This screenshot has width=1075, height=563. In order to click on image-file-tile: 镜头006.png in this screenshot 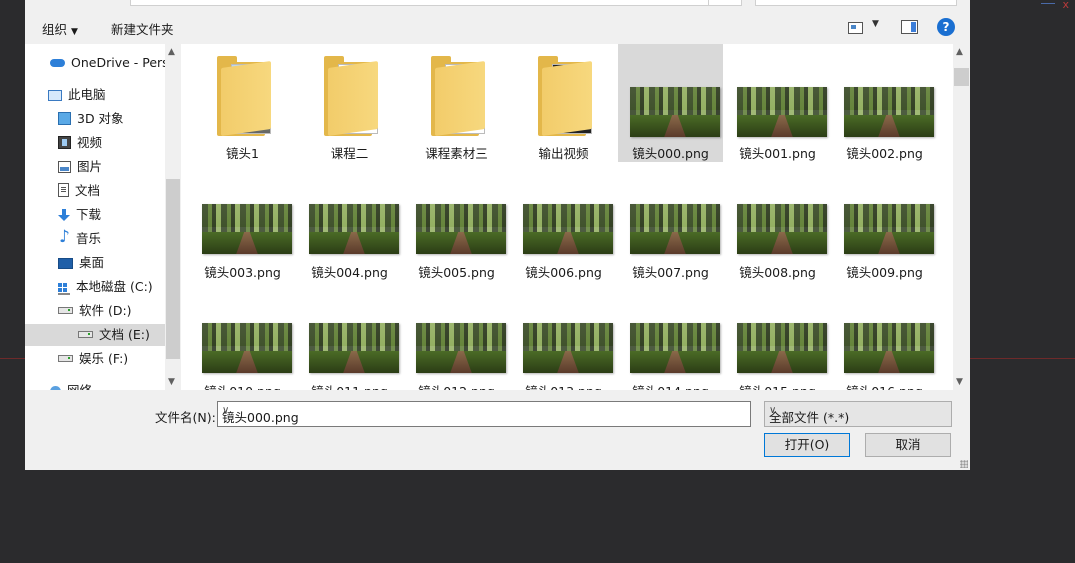, I will do `click(563, 222)`.